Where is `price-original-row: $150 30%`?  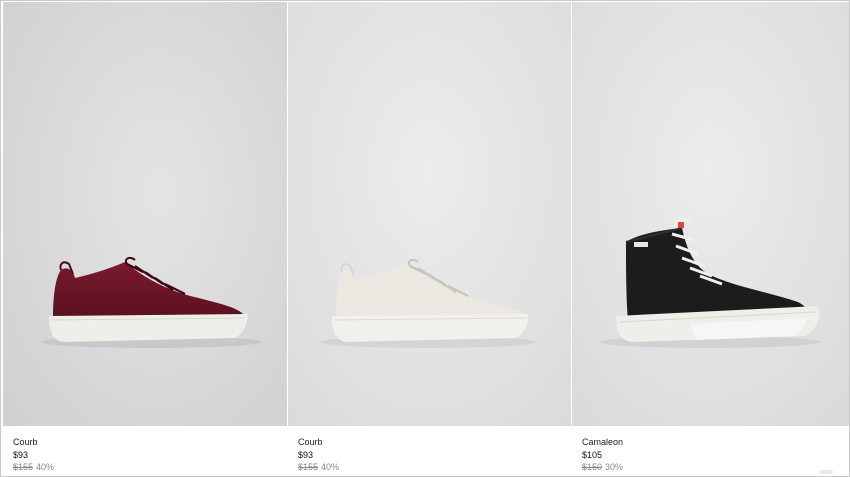 price-original-row: $150 30% is located at coordinates (715, 467).